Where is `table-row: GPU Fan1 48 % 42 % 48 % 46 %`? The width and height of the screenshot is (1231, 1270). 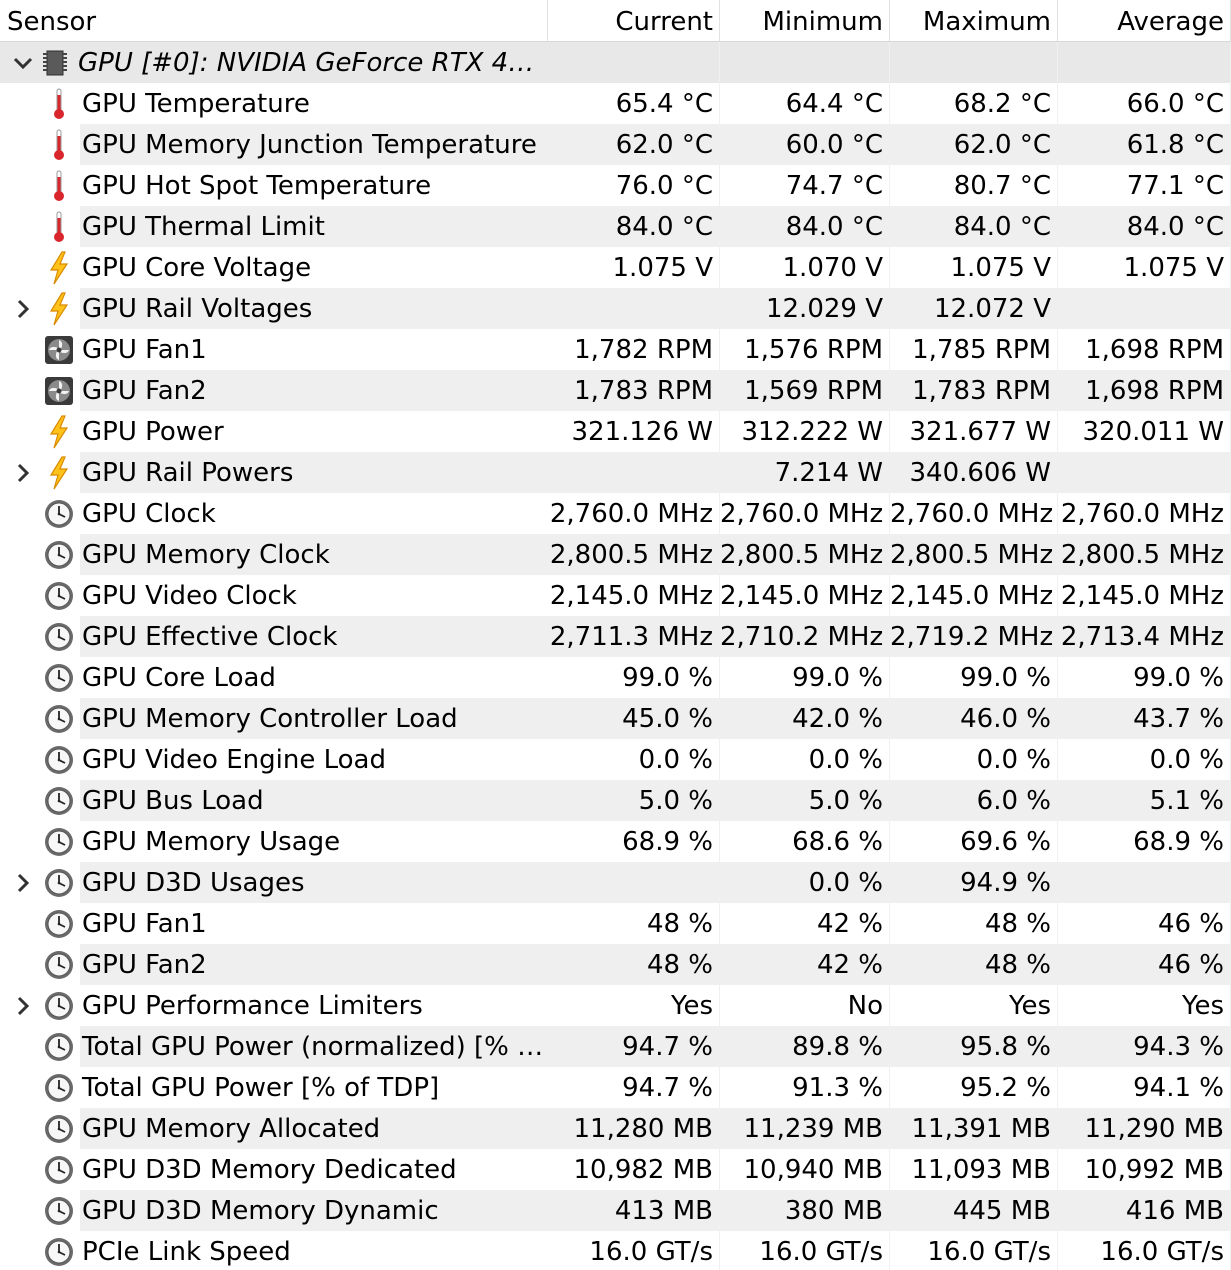
table-row: GPU Fan1 48 % 42 % 48 % 46 % is located at coordinates (615, 923).